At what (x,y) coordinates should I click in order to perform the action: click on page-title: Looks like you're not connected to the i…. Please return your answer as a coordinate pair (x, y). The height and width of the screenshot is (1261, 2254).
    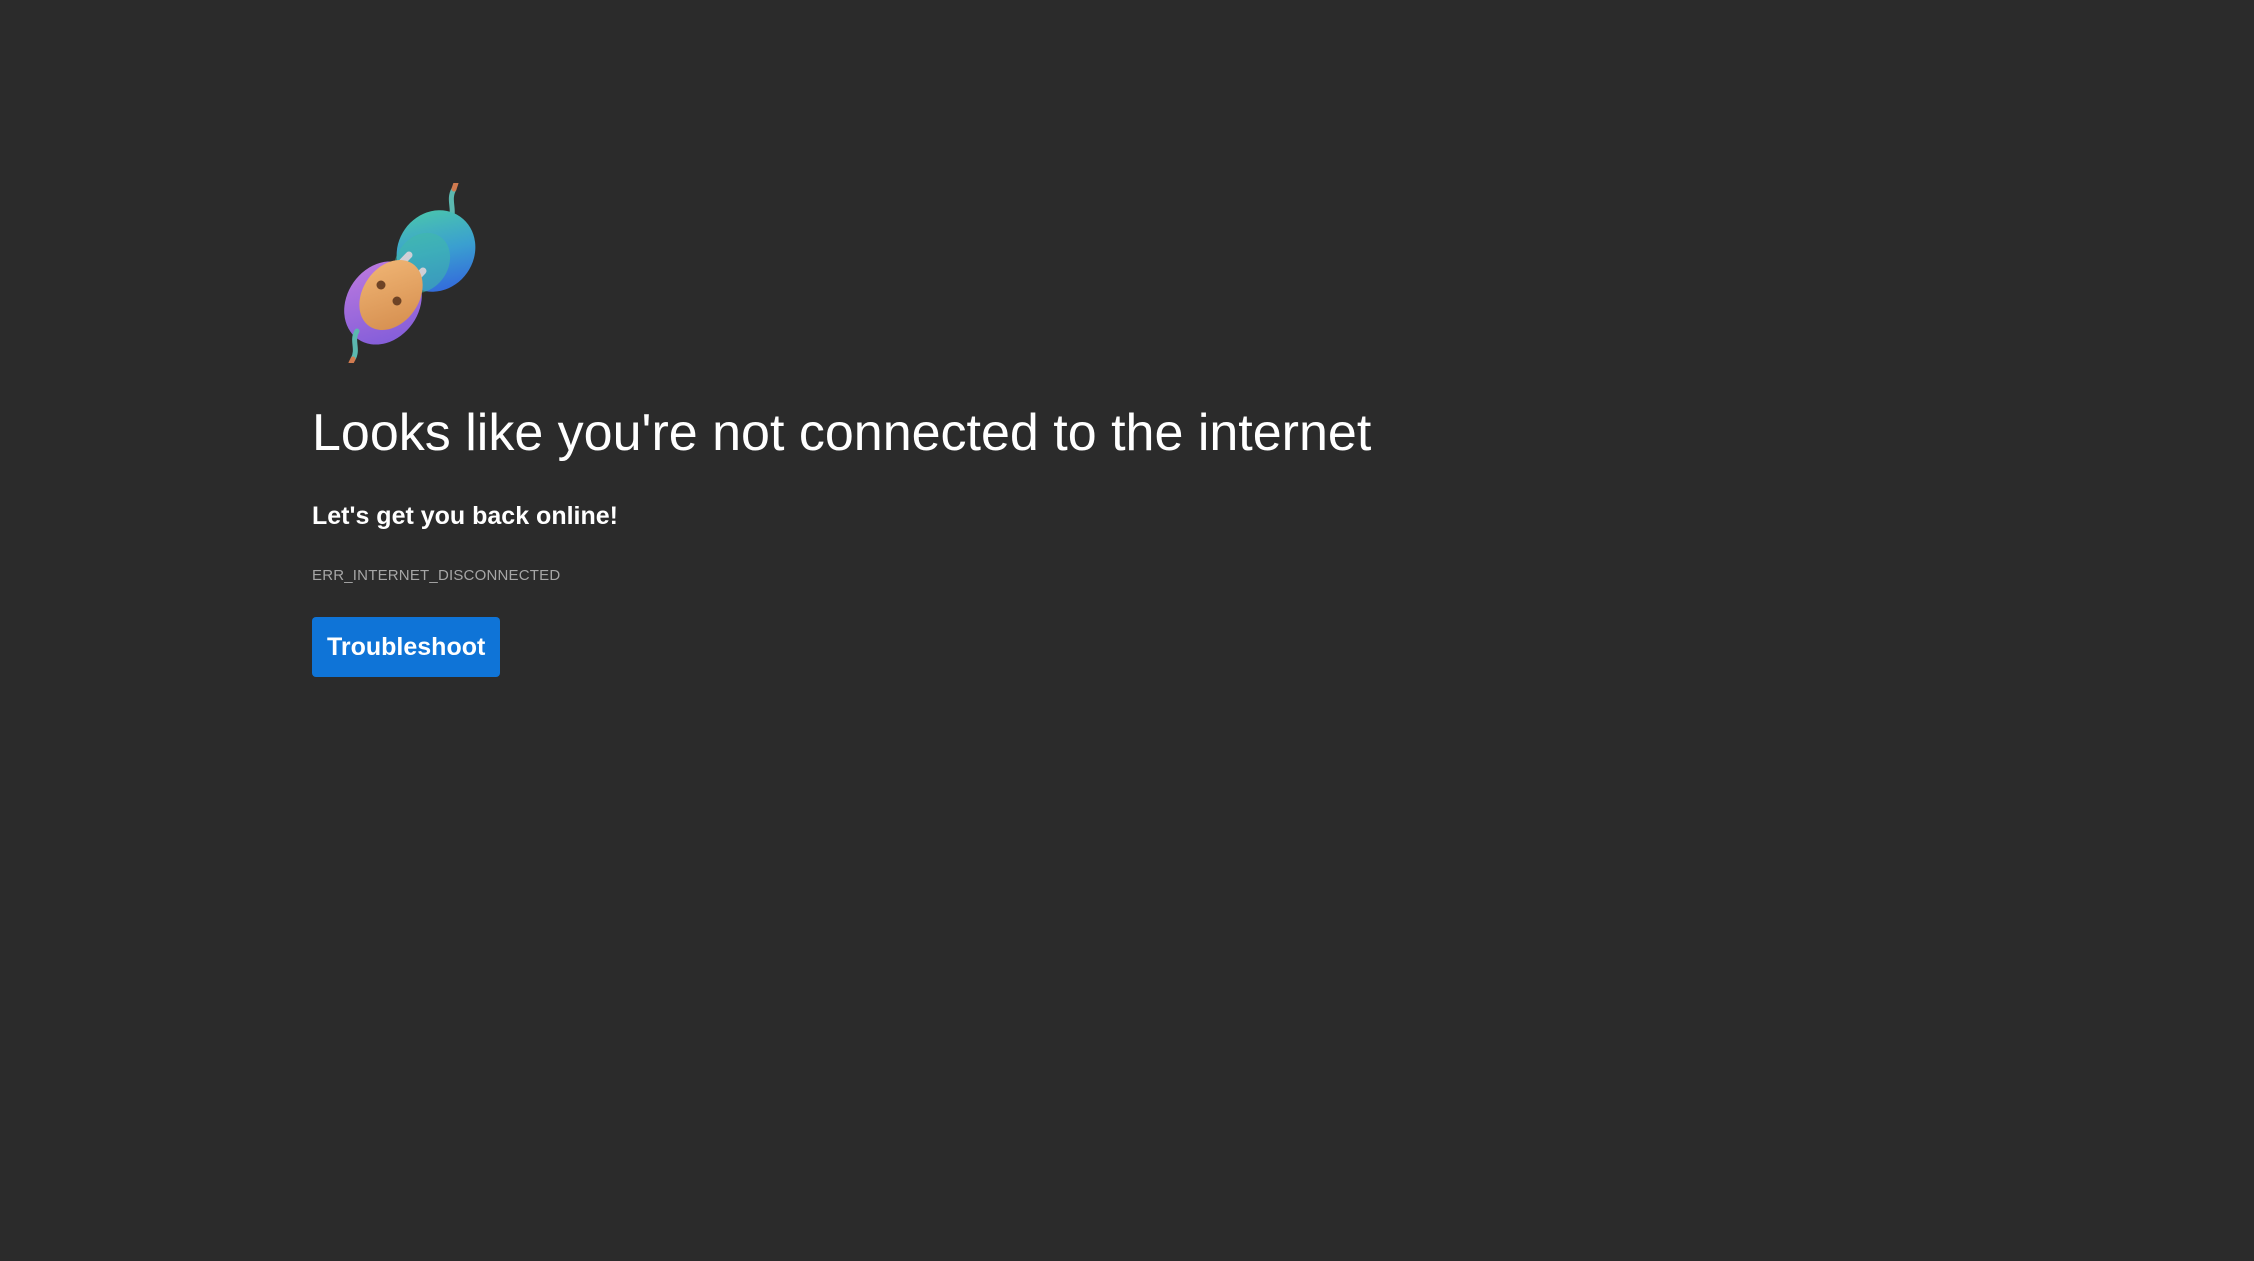
    Looking at the image, I should click on (842, 433).